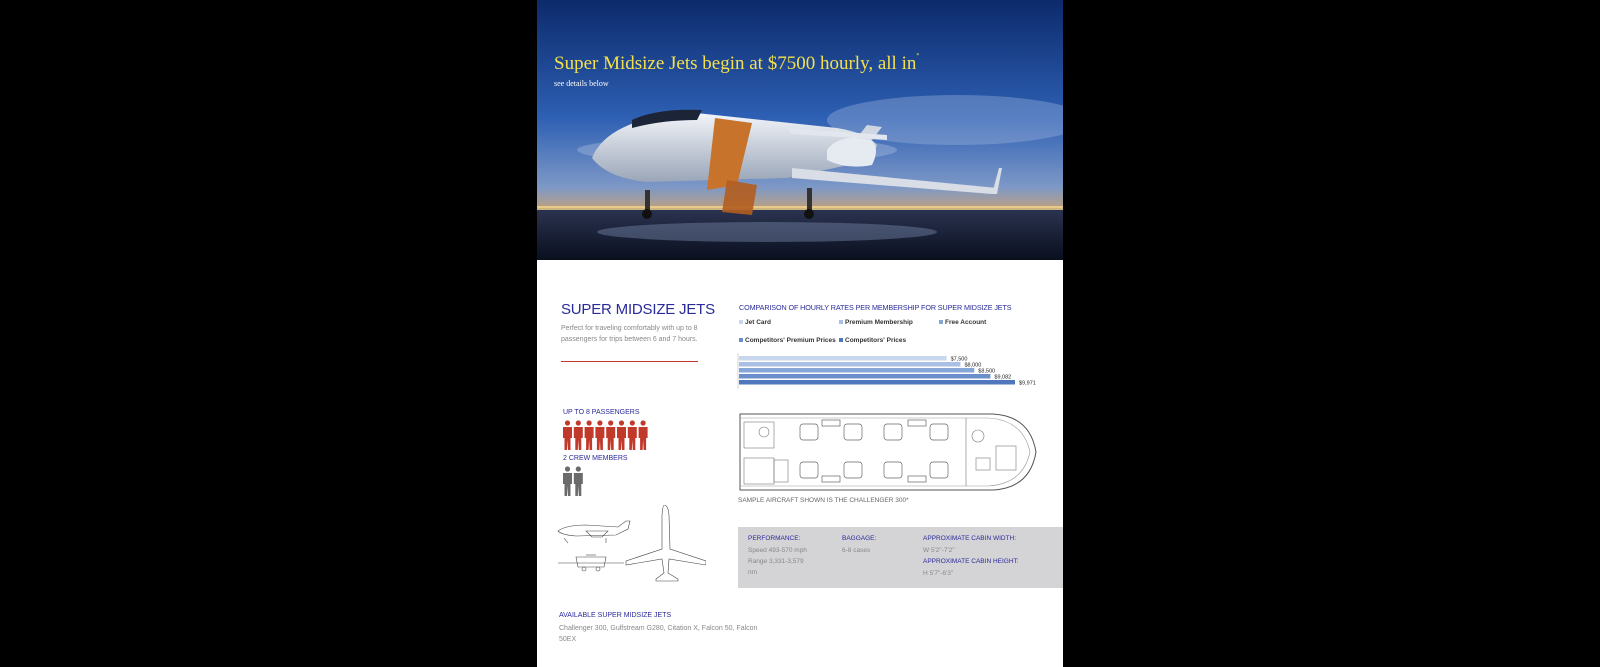  I want to click on divider, so click(629, 361).